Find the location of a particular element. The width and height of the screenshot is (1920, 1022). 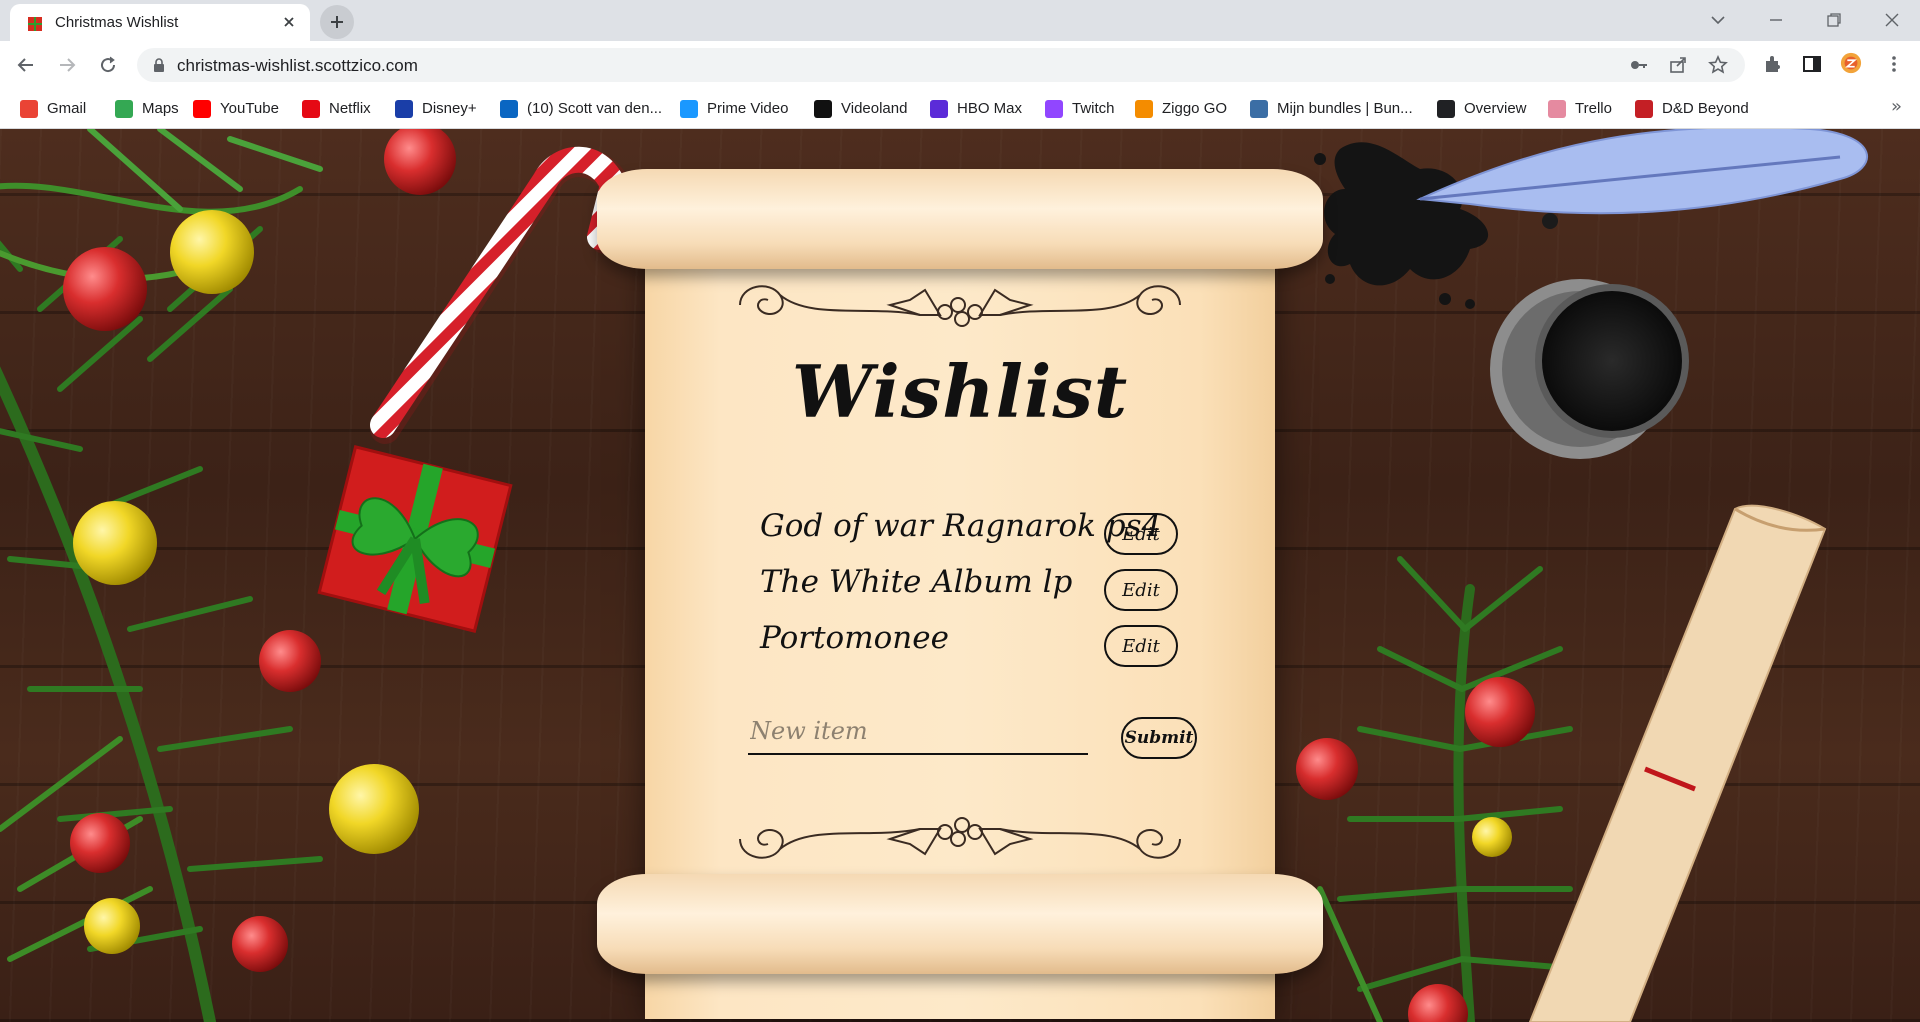

restore-icon is located at coordinates (1834, 20).